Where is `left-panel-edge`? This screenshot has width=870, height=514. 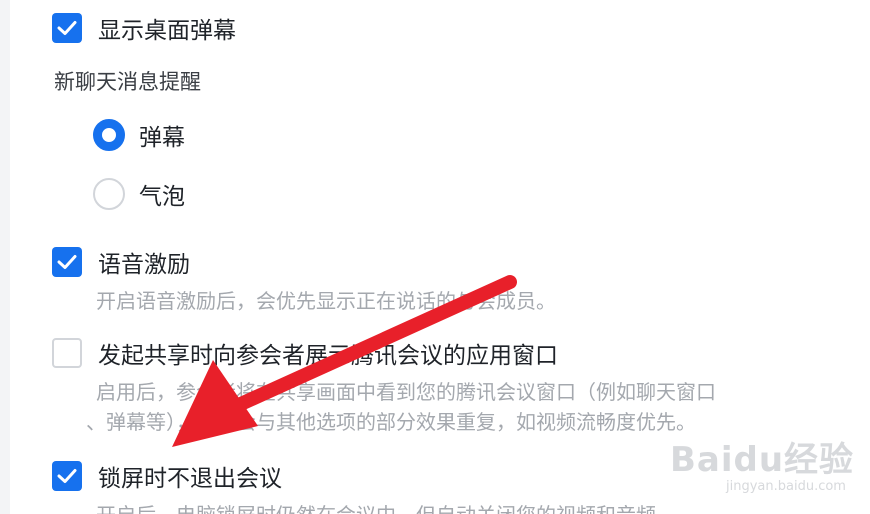
left-panel-edge is located at coordinates (5, 257).